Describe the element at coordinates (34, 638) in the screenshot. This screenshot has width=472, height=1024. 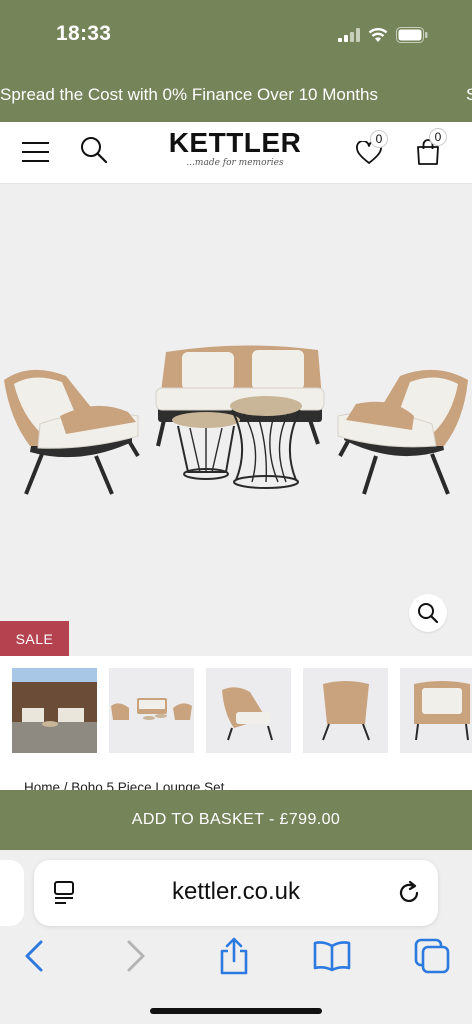
I see `sale-badge: SALE` at that location.